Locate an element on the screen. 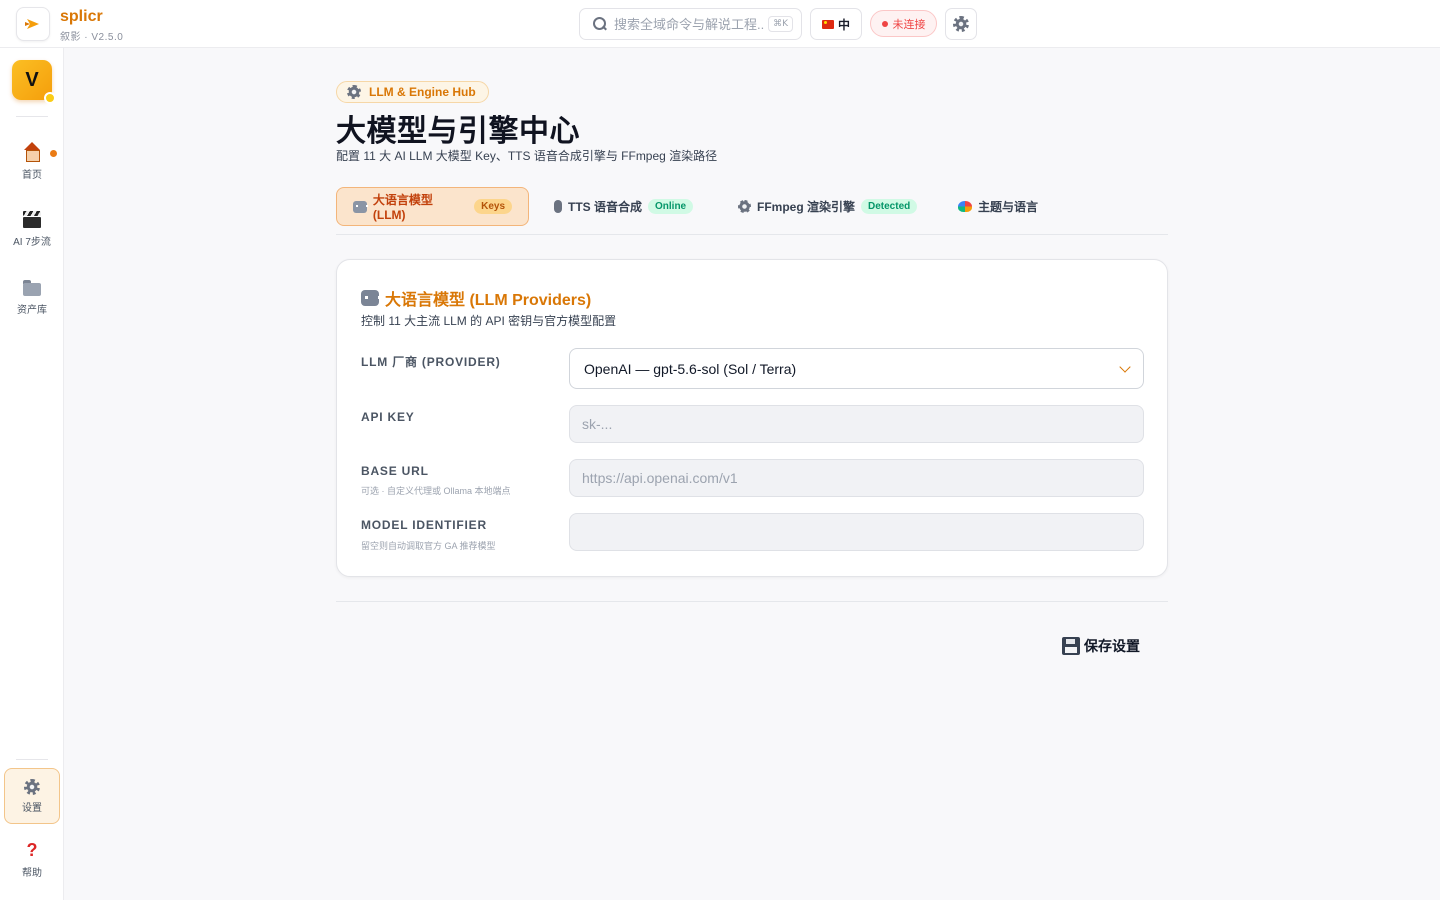 The image size is (1440, 900). palette-icon is located at coordinates (965, 206).